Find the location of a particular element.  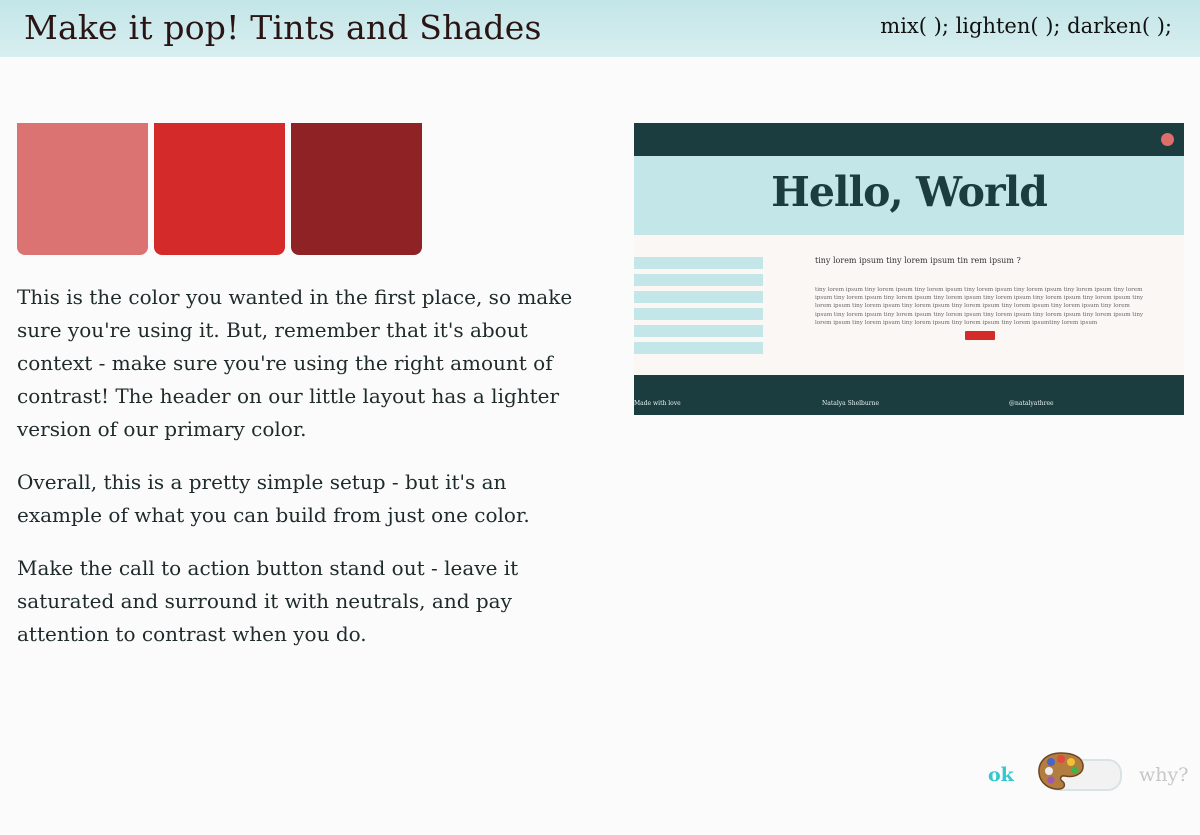

preview-hero: Hello, World is located at coordinates (909, 195).